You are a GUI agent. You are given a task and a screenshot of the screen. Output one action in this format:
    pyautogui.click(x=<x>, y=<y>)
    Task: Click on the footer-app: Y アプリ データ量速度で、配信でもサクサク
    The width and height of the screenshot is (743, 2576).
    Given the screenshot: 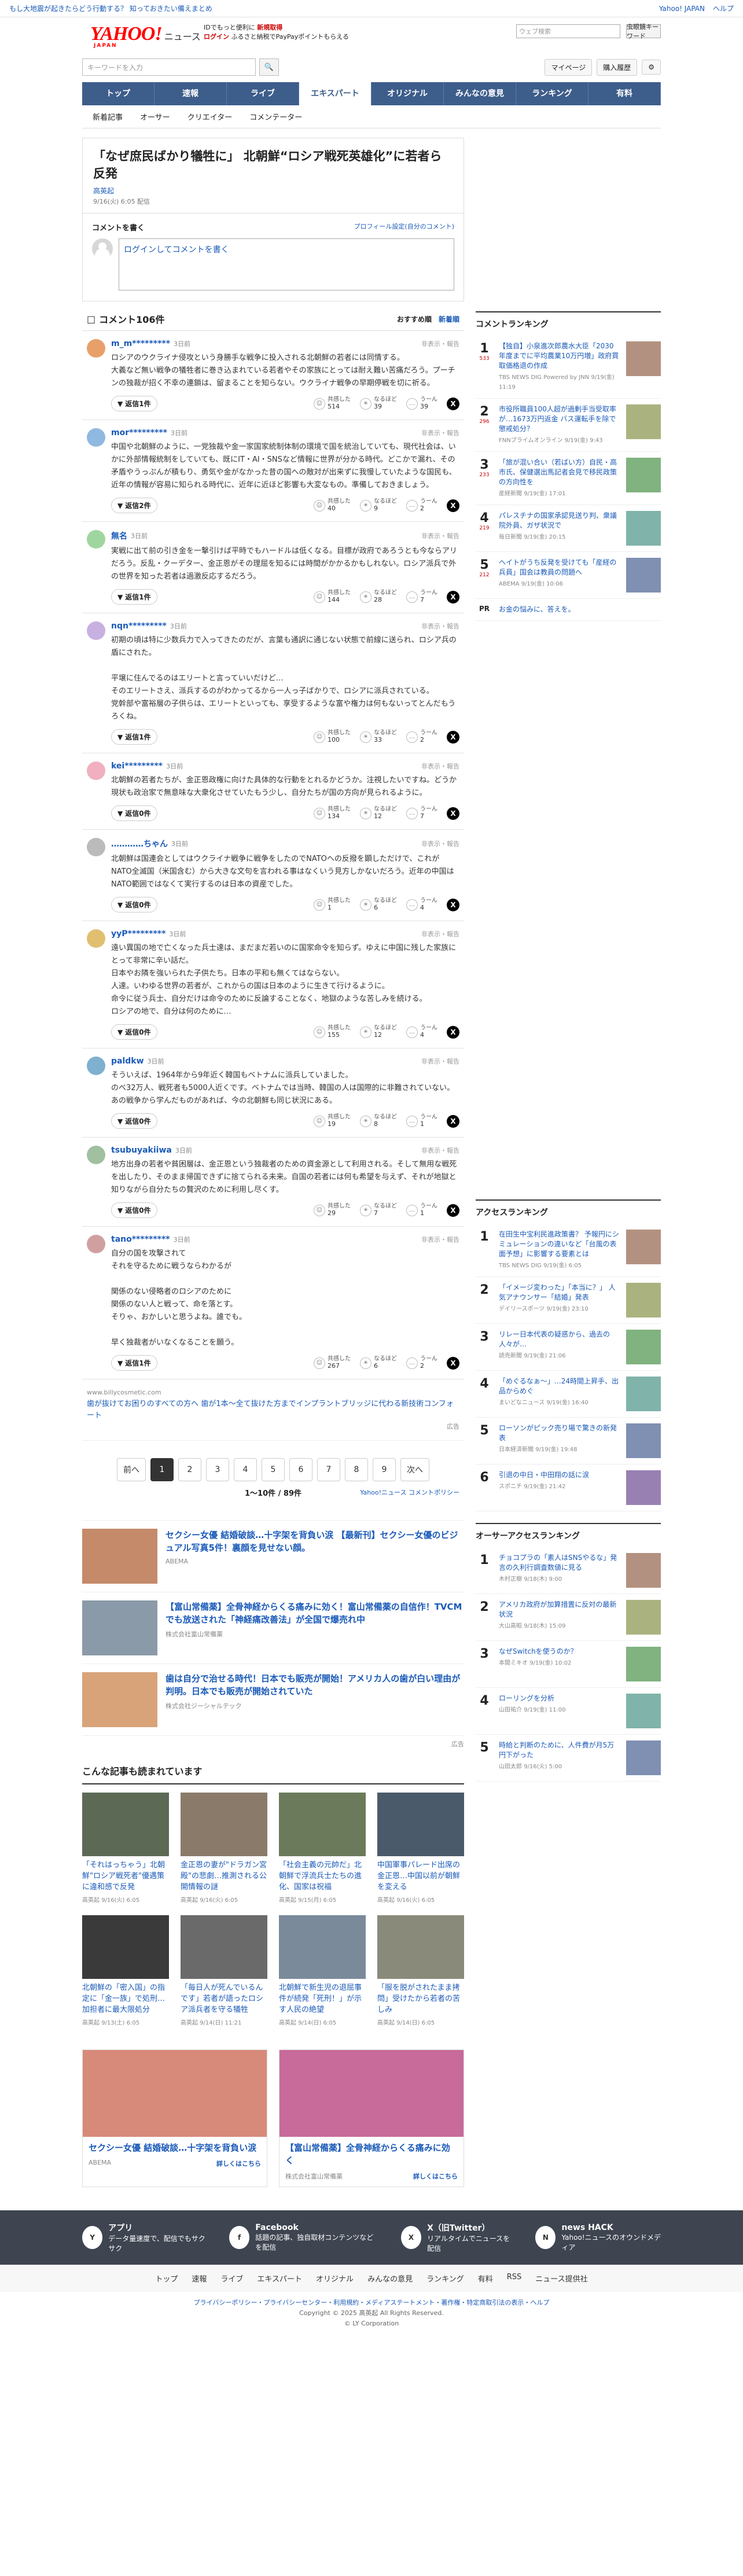 What is the action you would take?
    pyautogui.click(x=144, y=2237)
    